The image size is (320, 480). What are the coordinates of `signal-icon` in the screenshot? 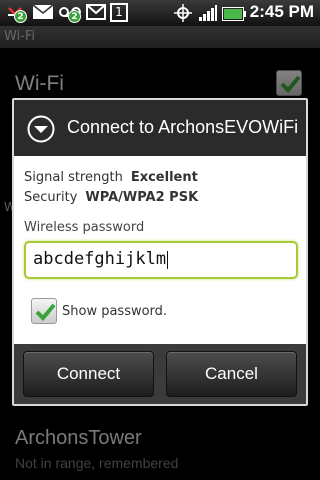 It's located at (208, 15).